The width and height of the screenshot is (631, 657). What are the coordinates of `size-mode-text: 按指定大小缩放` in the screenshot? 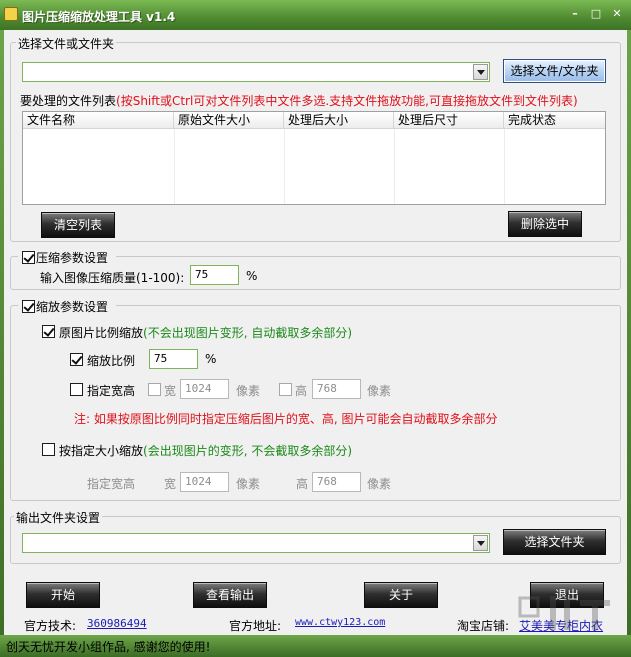 It's located at (101, 451).